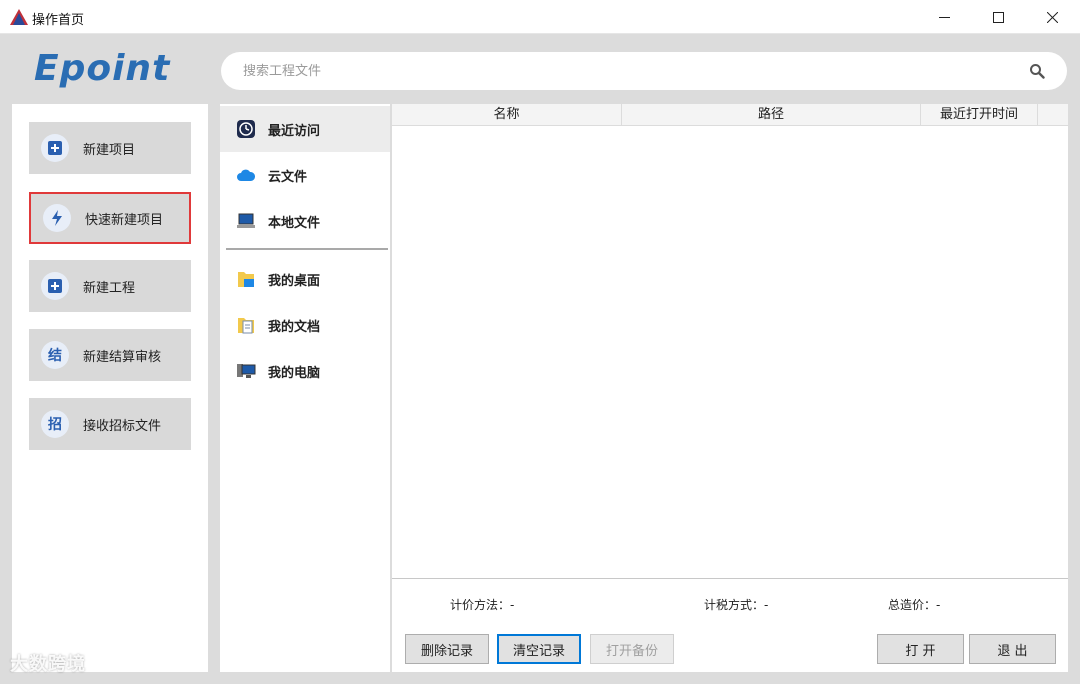  I want to click on nav-label-recent: 最近访问, so click(294, 131).